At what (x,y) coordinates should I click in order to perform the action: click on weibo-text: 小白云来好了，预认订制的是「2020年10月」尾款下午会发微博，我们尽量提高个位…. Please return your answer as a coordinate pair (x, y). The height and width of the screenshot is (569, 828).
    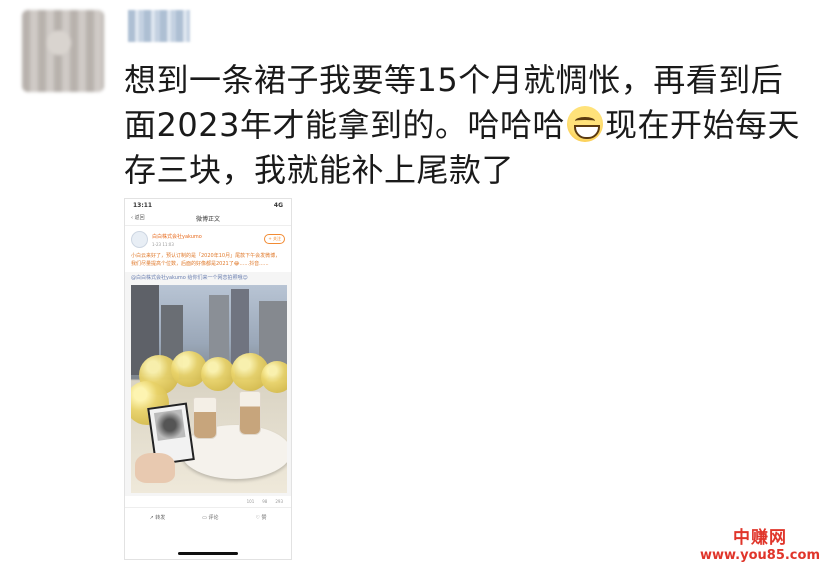
    Looking at the image, I should click on (206, 260).